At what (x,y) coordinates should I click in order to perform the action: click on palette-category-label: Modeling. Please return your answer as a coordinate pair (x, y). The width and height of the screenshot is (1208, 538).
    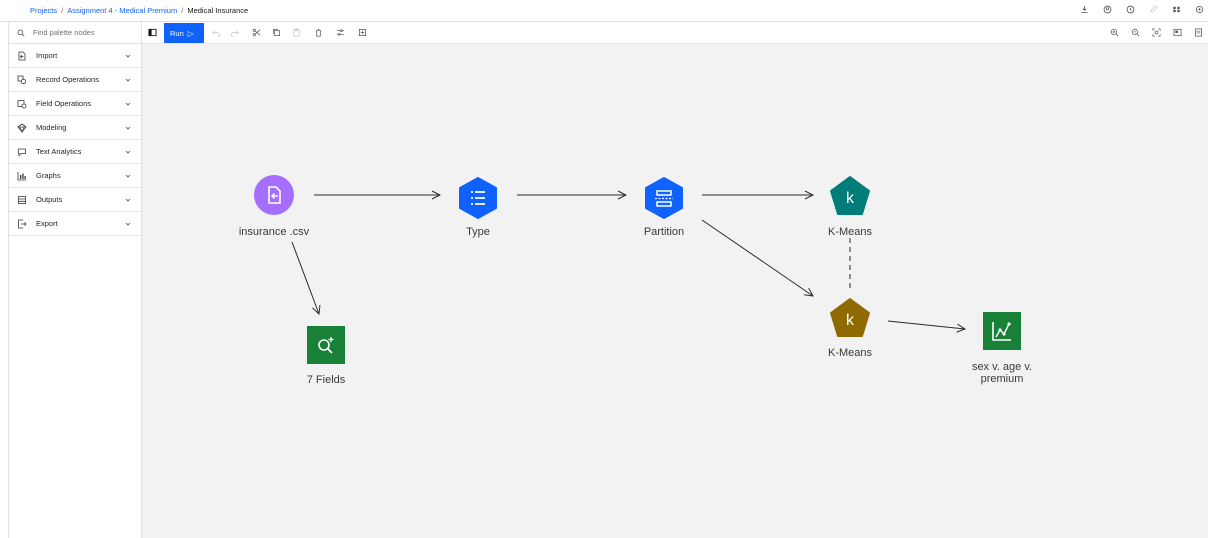
    Looking at the image, I should click on (51, 127).